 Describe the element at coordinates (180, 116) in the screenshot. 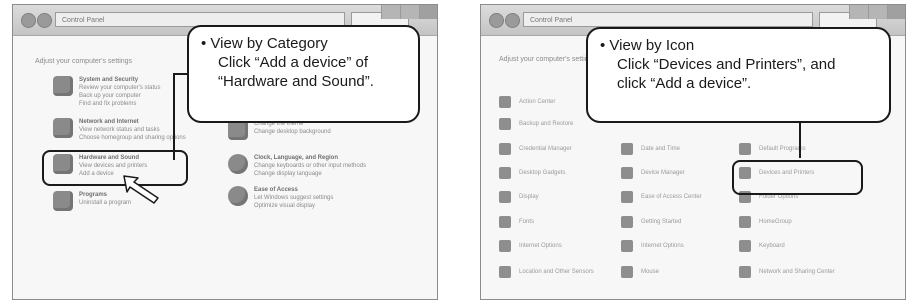

I see `left-connector-line` at that location.